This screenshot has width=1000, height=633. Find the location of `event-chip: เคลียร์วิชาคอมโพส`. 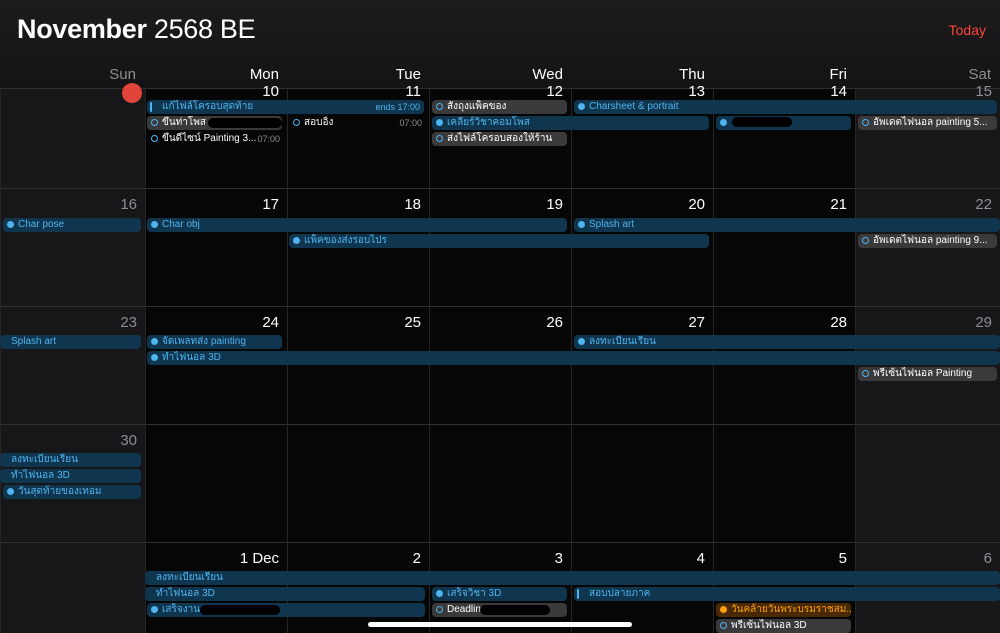

event-chip: เคลียร์วิชาคอมโพส is located at coordinates (570, 123).